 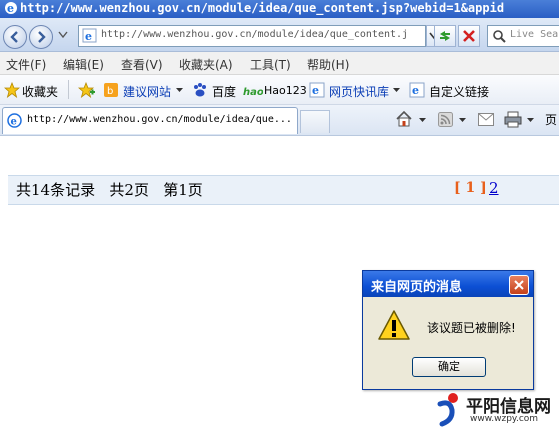 I want to click on current-page: 第1页, so click(x=183, y=190).